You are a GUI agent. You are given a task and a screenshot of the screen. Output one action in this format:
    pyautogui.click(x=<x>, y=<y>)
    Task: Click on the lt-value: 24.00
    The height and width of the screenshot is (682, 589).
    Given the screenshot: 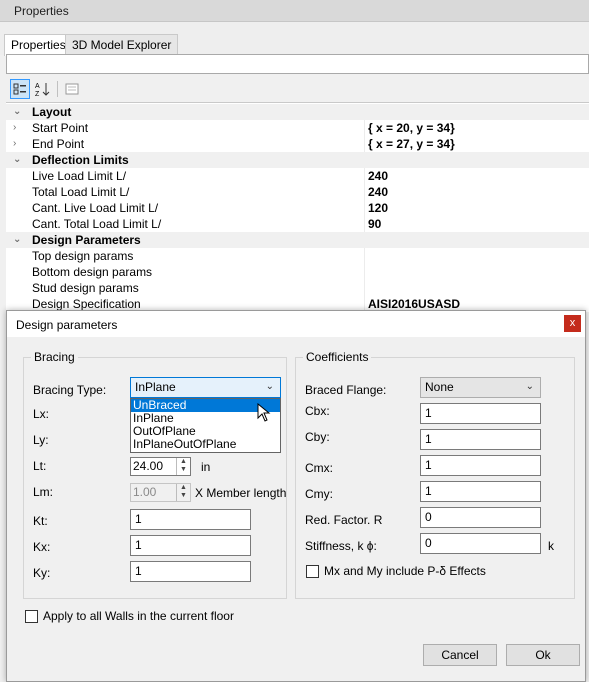 What is the action you would take?
    pyautogui.click(x=148, y=466)
    